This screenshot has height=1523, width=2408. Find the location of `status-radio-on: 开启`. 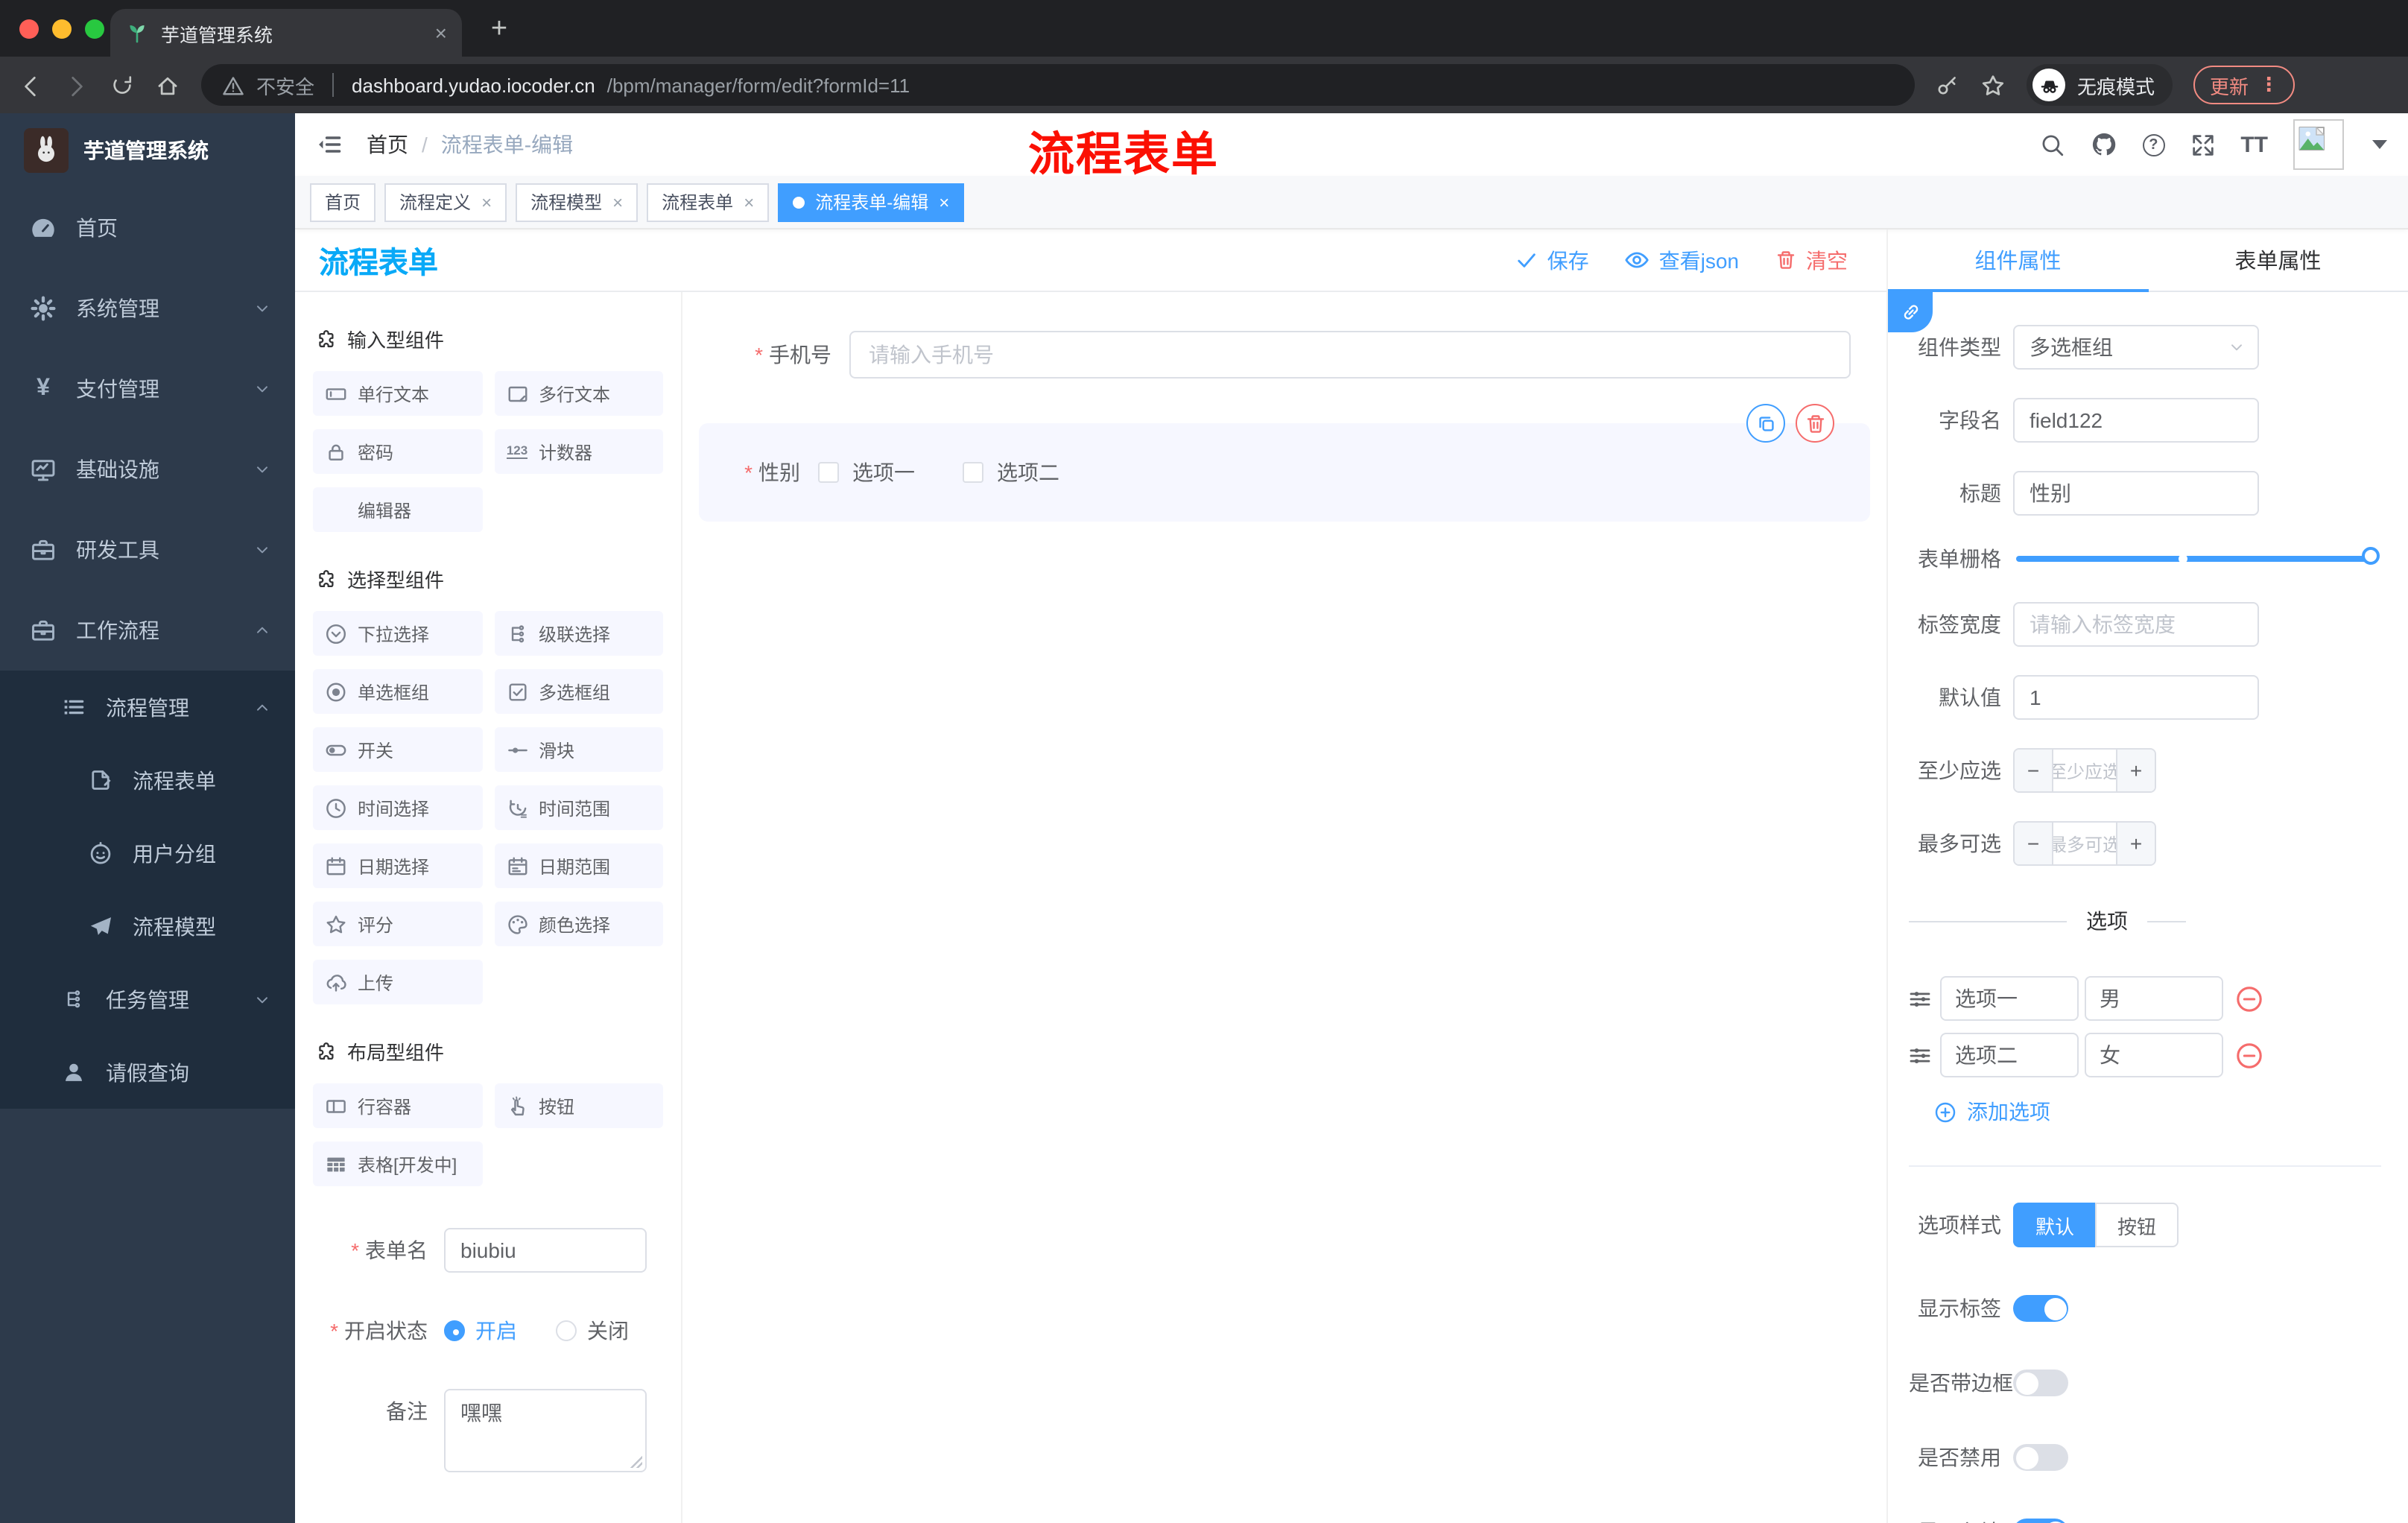

status-radio-on: 开启 is located at coordinates (480, 1330).